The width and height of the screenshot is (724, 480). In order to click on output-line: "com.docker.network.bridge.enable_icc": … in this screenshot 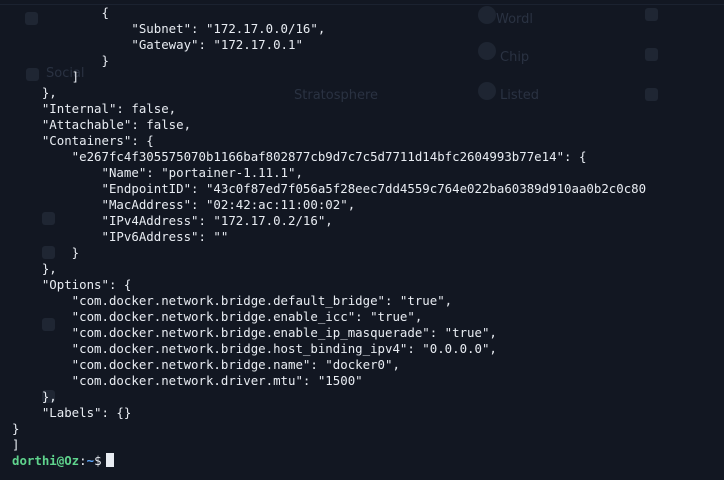, I will do `click(217, 316)`.